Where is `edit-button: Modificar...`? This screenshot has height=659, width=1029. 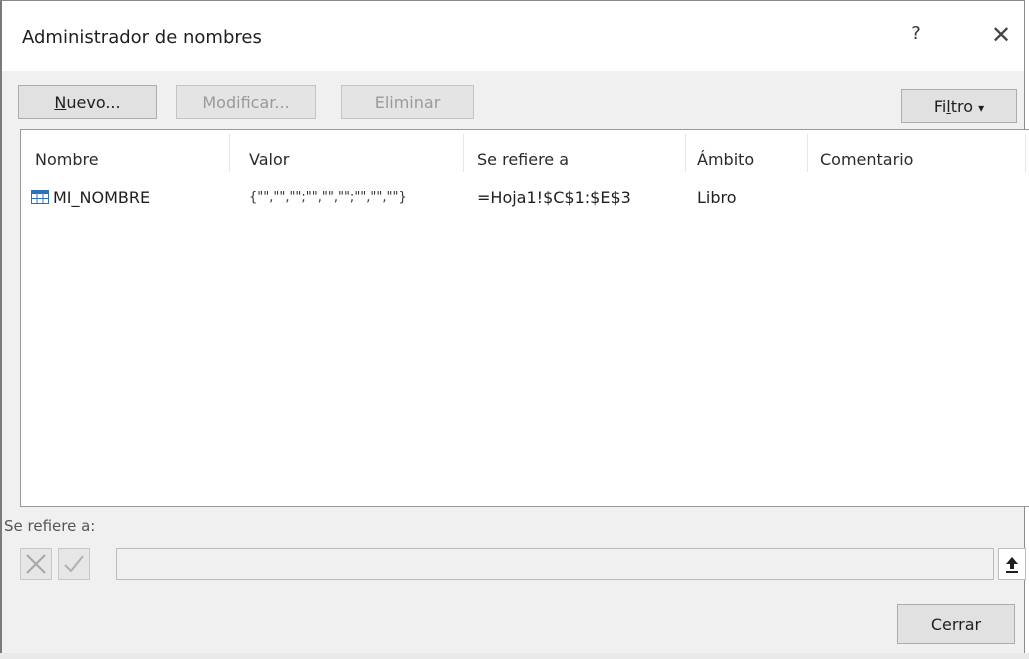
edit-button: Modificar... is located at coordinates (246, 102).